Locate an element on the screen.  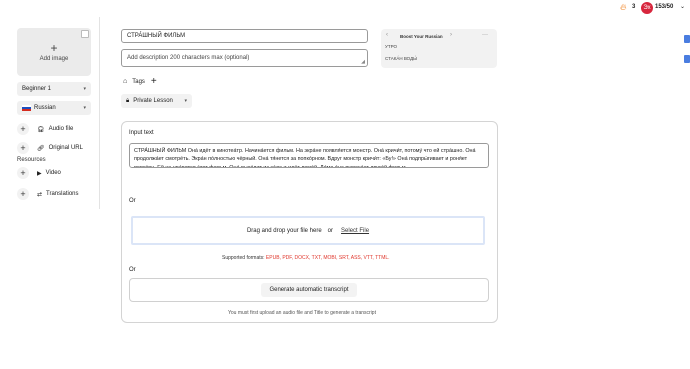
language-select: Russian ▾ is located at coordinates (54, 108).